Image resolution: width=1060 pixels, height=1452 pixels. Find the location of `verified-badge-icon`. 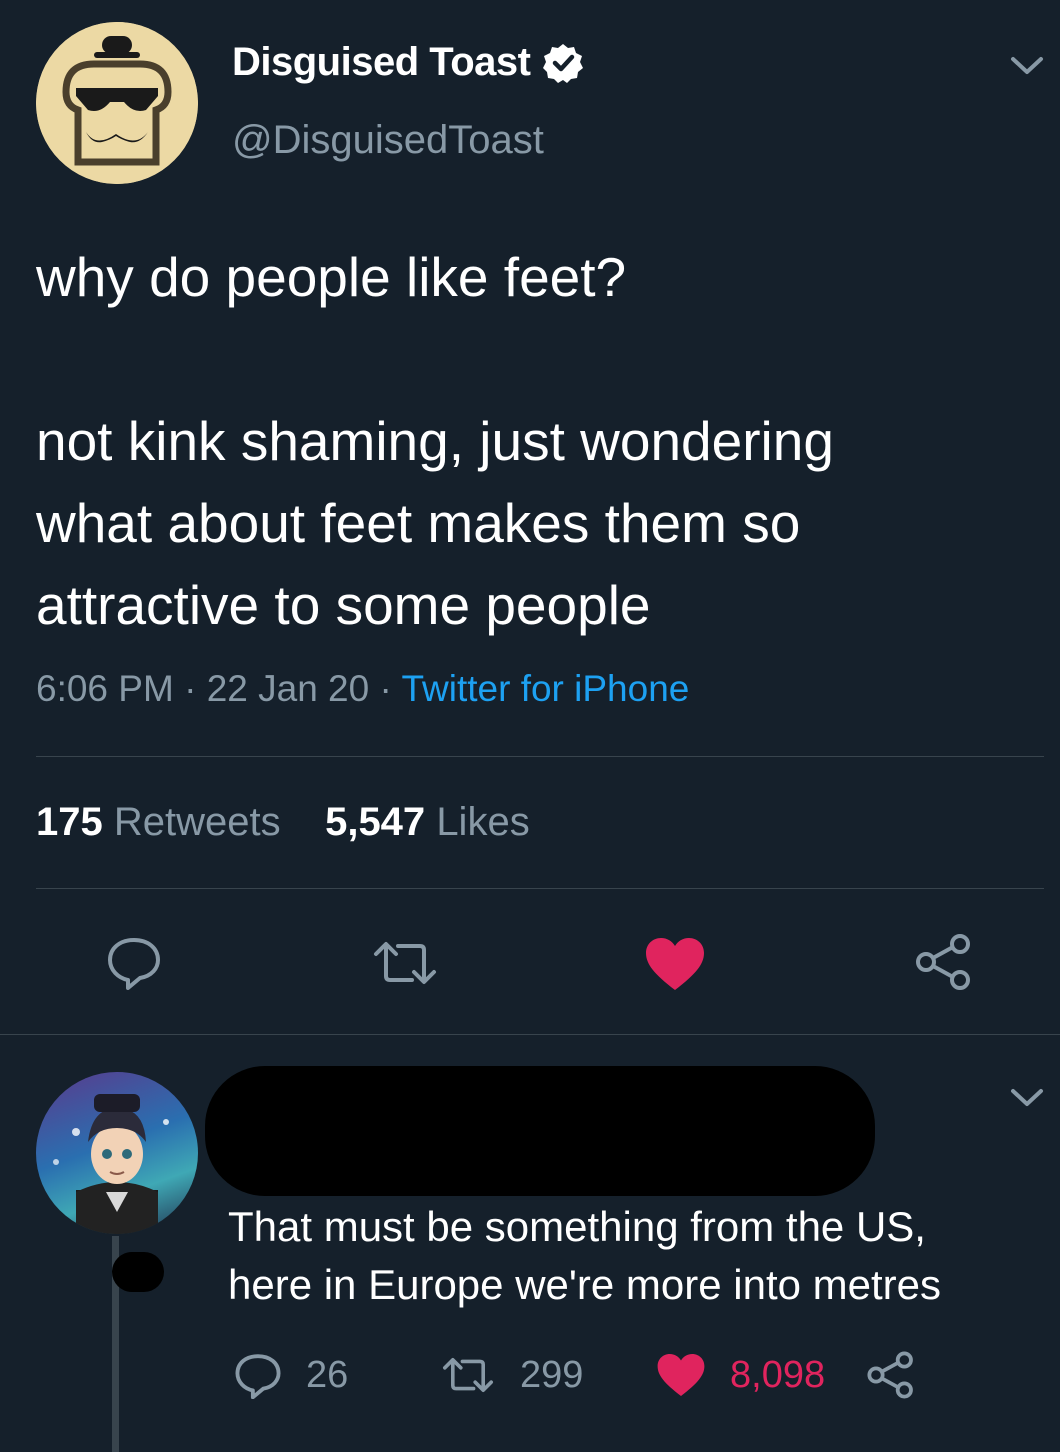

verified-badge-icon is located at coordinates (563, 63).